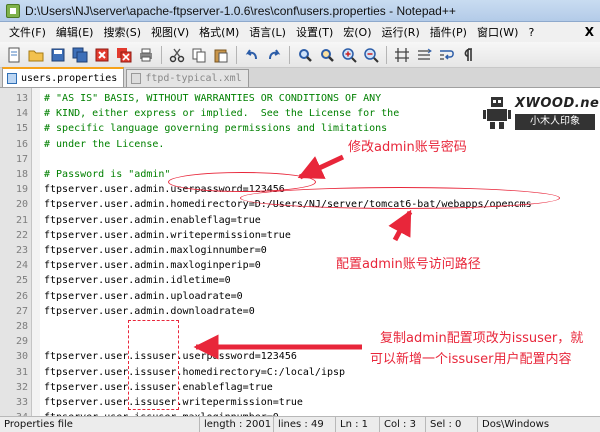 The width and height of the screenshot is (600, 432). I want to click on cut-icon, so click(177, 55).